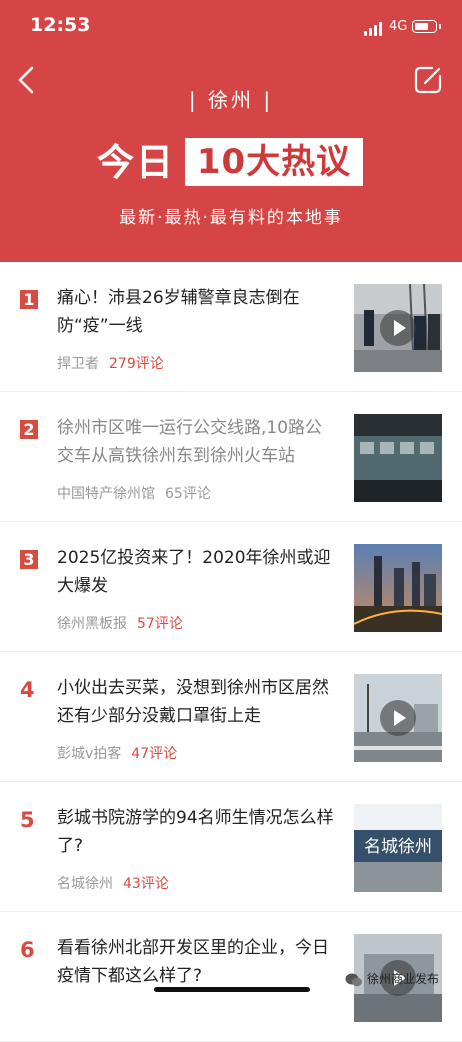 This screenshot has width=462, height=1042. I want to click on page-title: 今日 10大热议, so click(232, 163).